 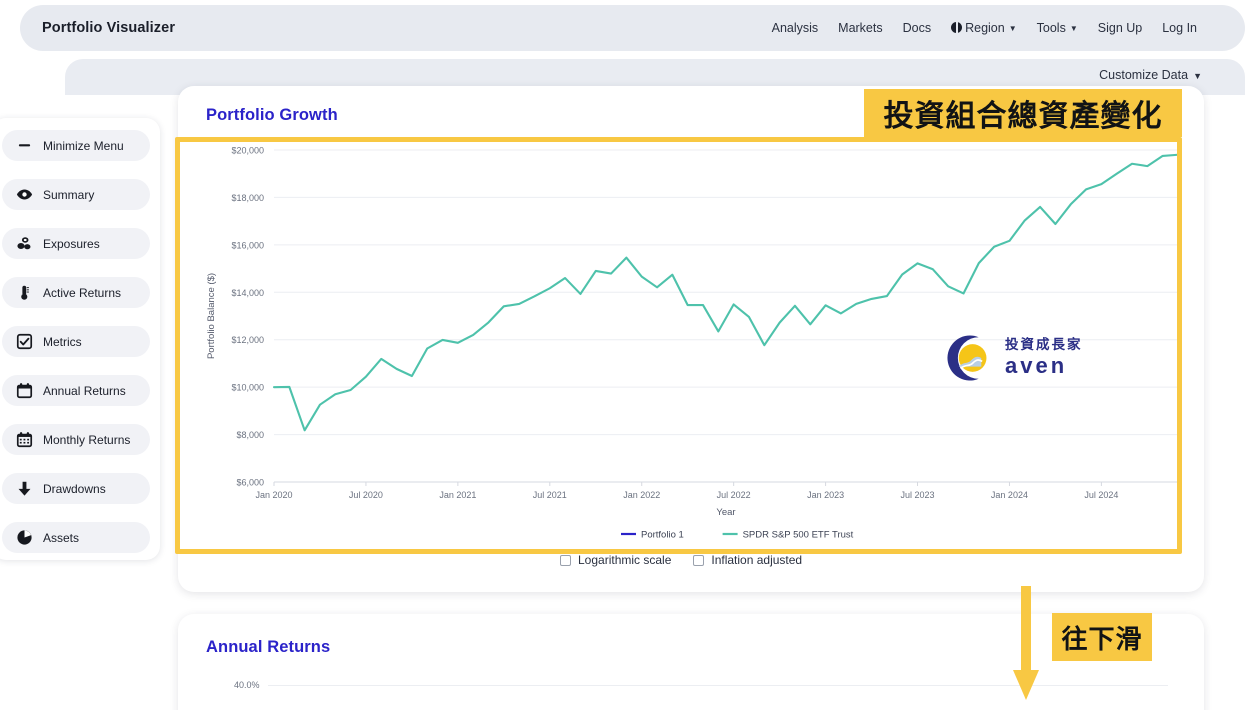 I want to click on nav-link-region-label: Region, so click(x=985, y=28).